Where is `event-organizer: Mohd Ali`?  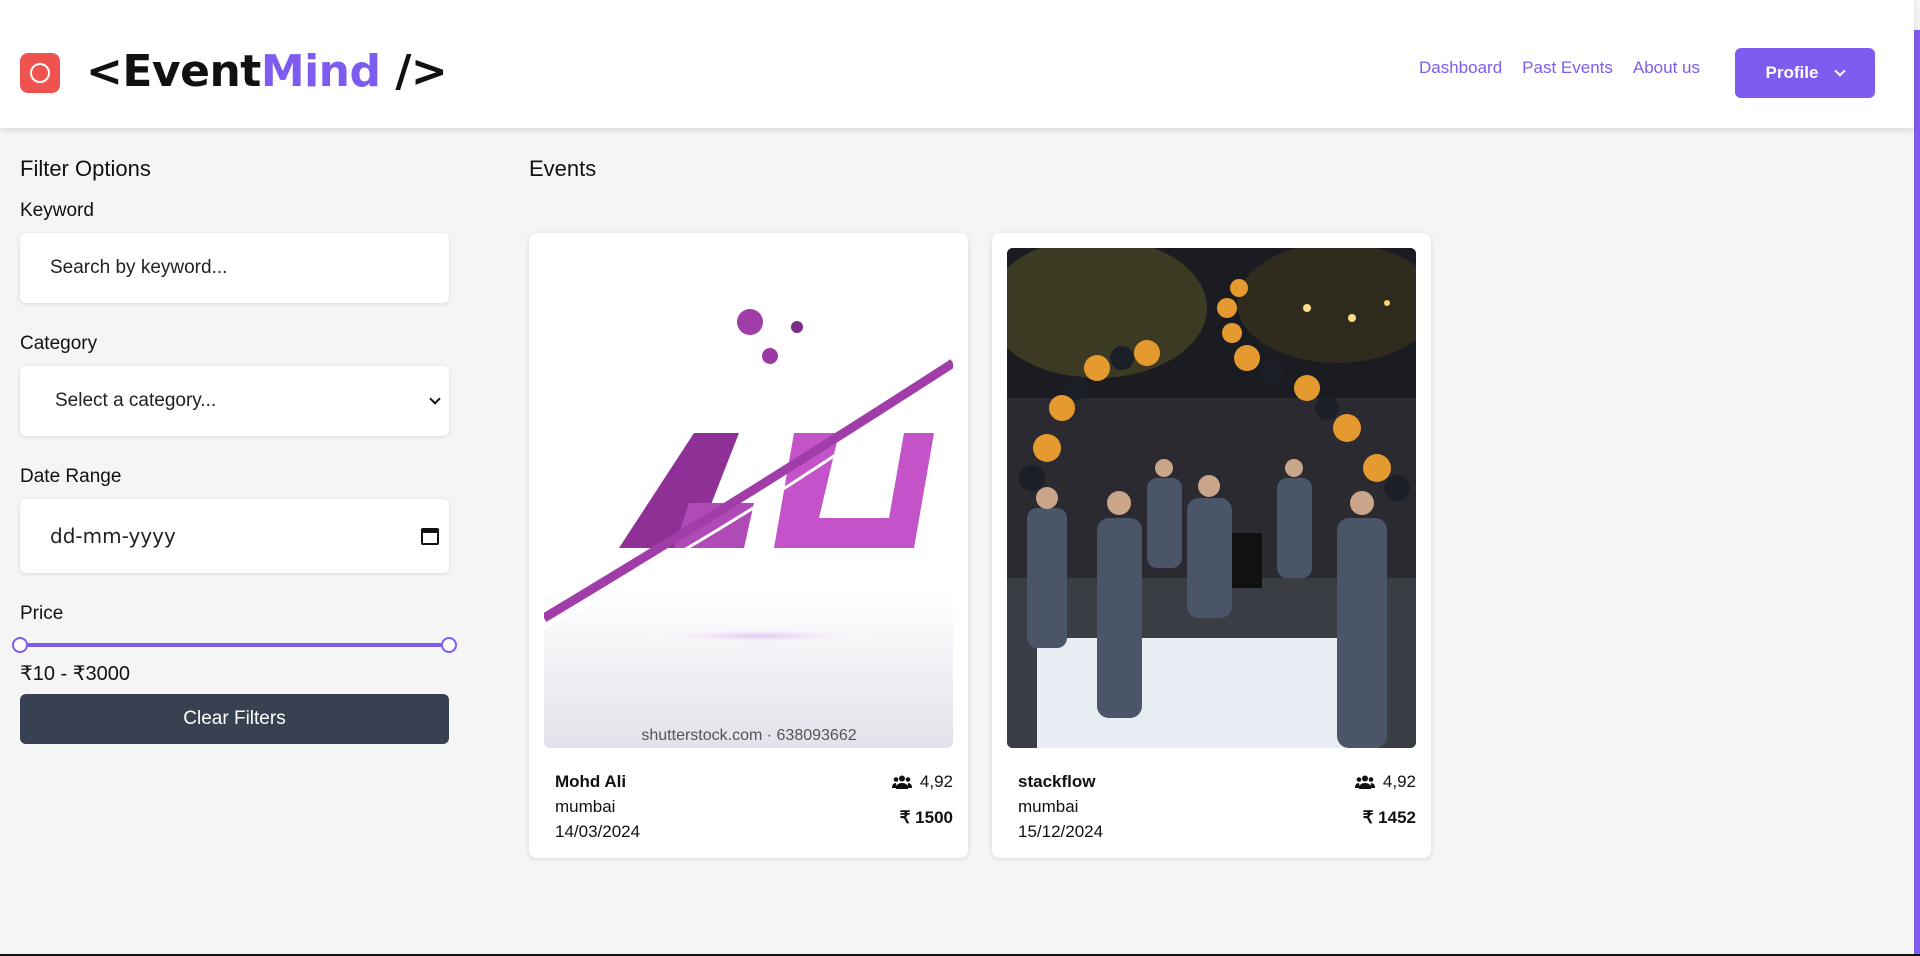
event-organizer: Mohd Ali is located at coordinates (591, 781).